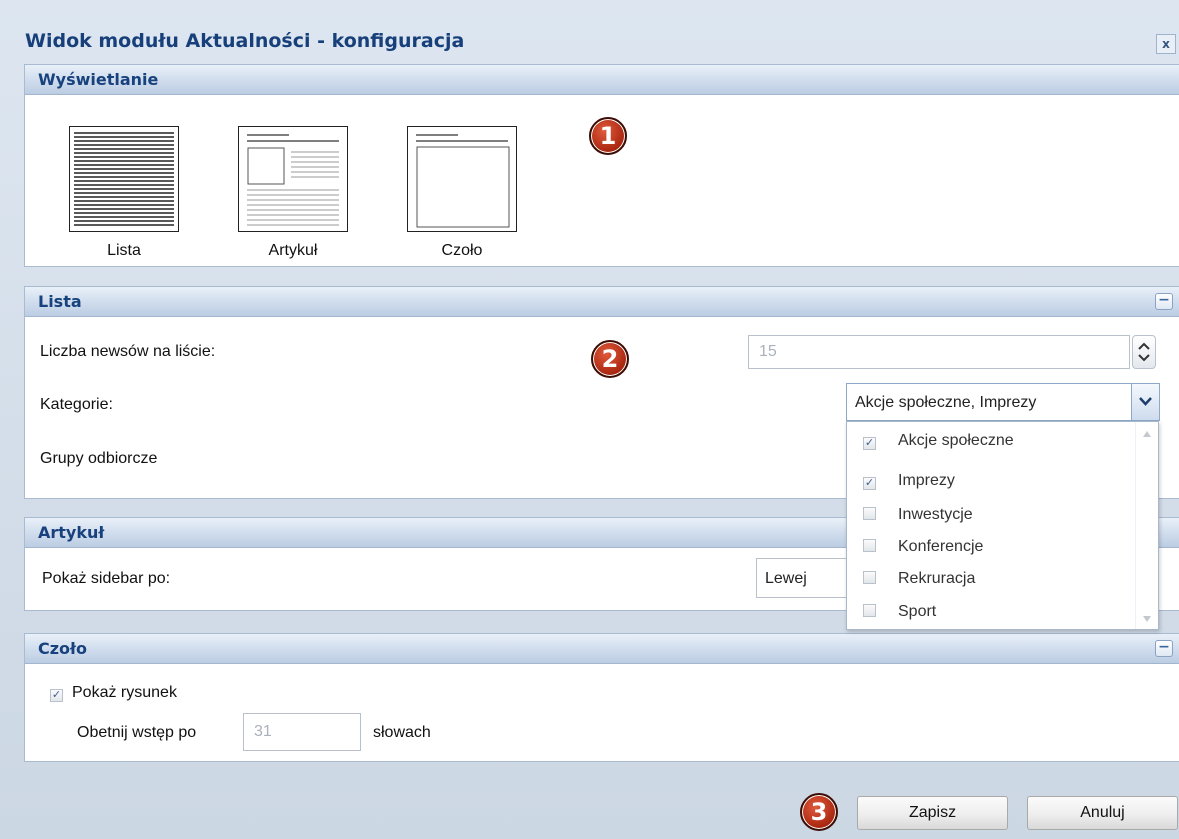 Image resolution: width=1179 pixels, height=839 pixels. Describe the element at coordinates (302, 732) in the screenshot. I see `trim-words-input: 31` at that location.